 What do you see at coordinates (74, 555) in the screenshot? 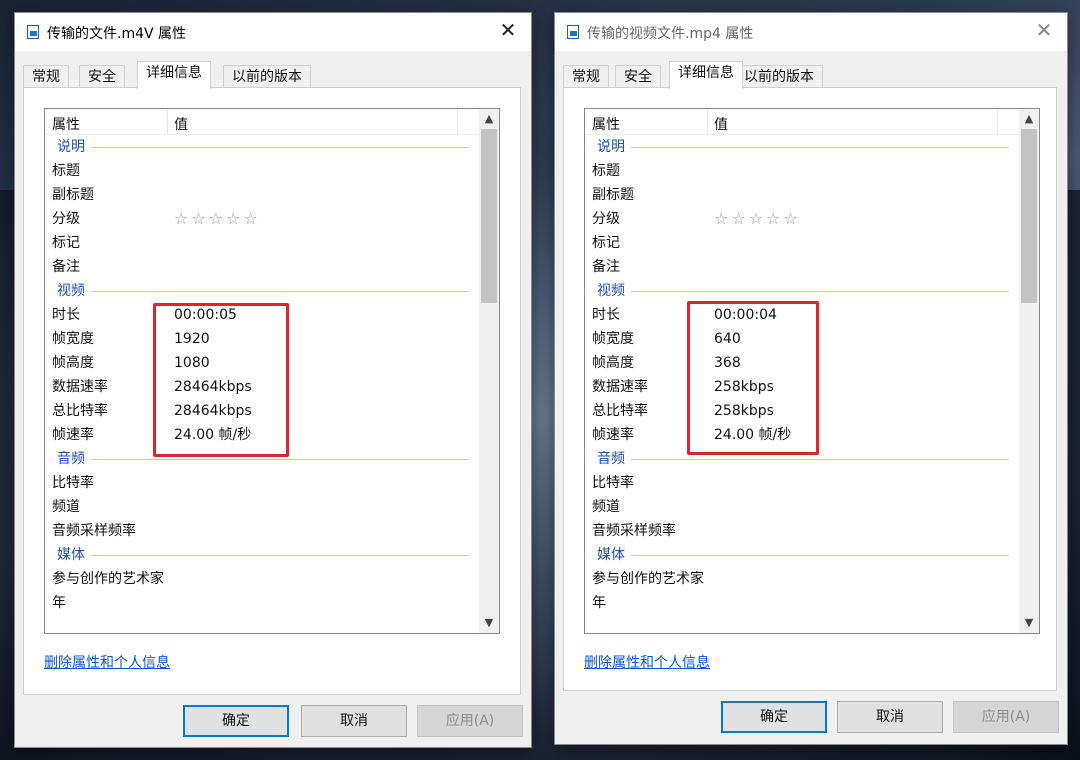
I see `group-heading-label: 媒体` at bounding box center [74, 555].